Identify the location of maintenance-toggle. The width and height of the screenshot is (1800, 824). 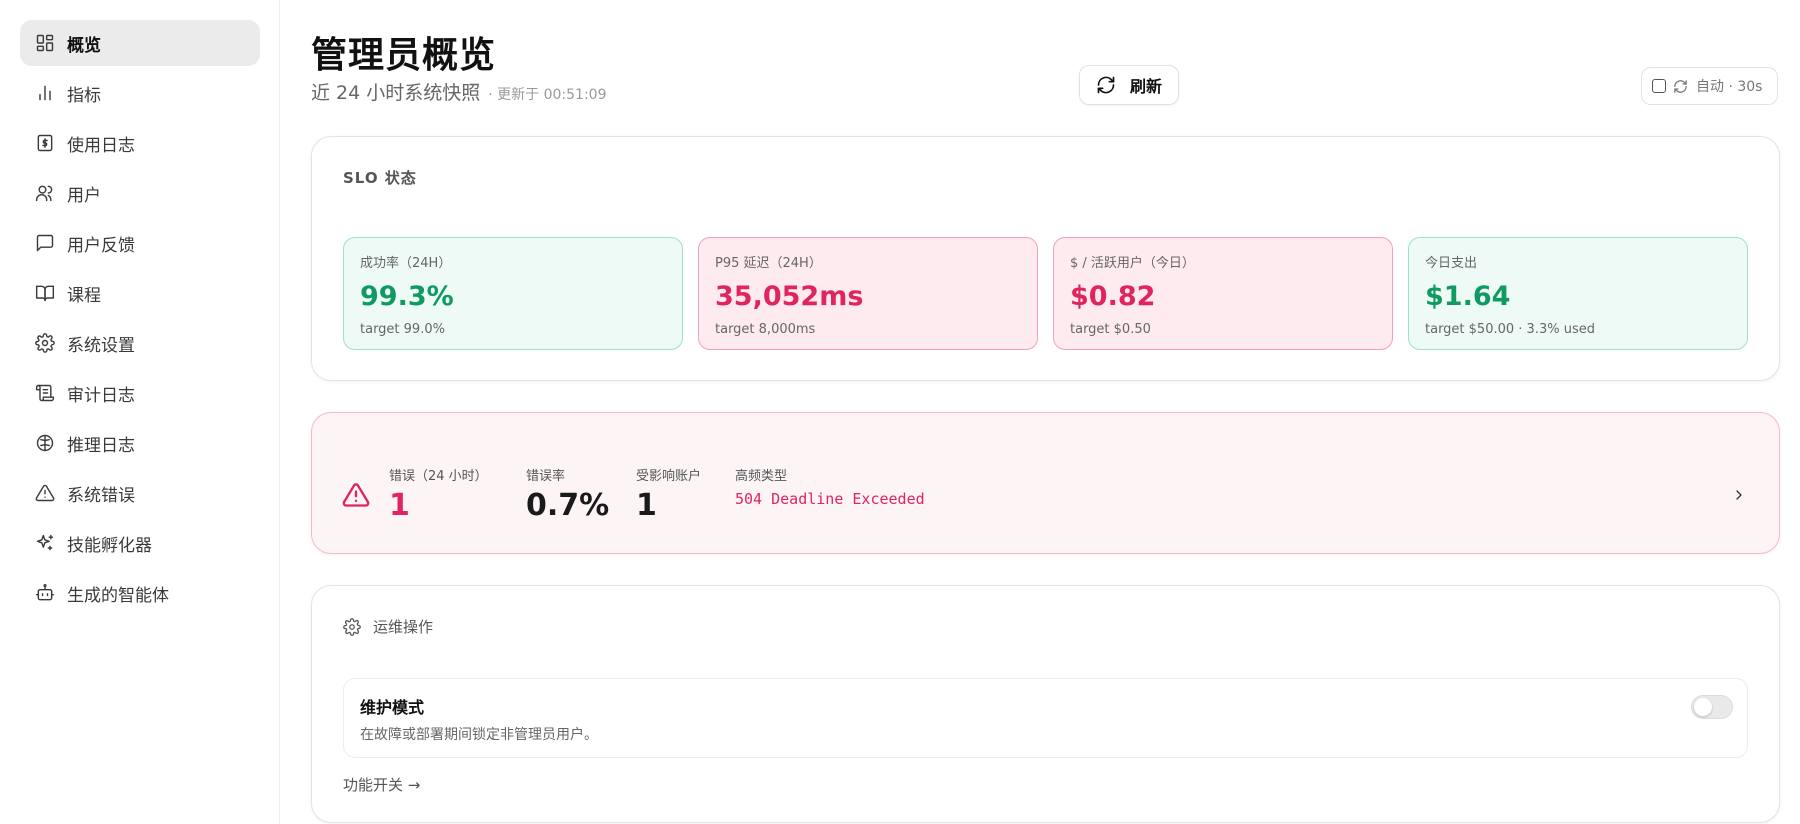
(1712, 707).